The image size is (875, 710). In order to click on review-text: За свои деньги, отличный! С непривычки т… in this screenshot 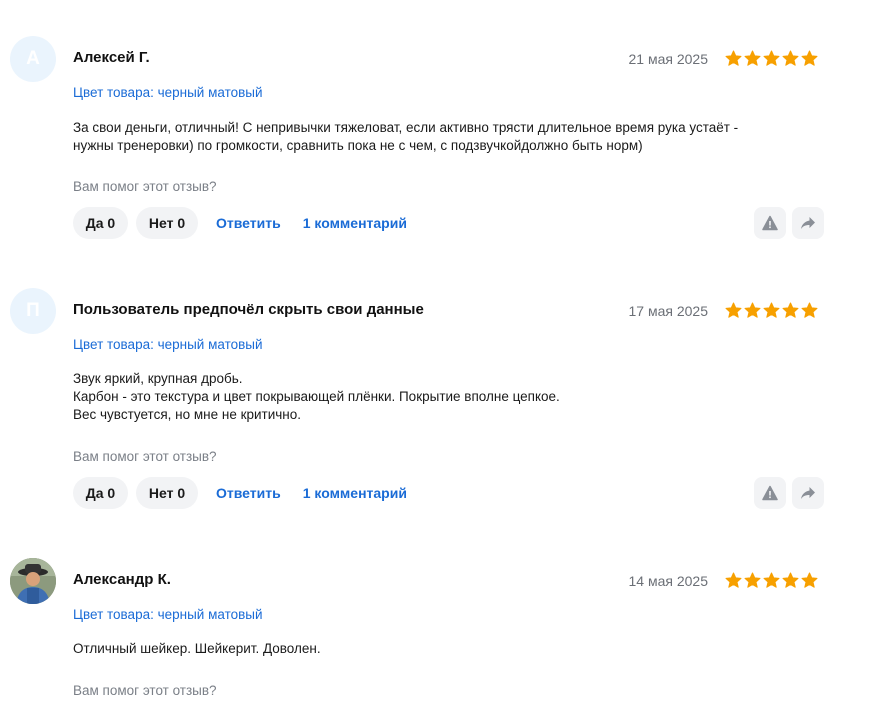, I will do `click(438, 137)`.